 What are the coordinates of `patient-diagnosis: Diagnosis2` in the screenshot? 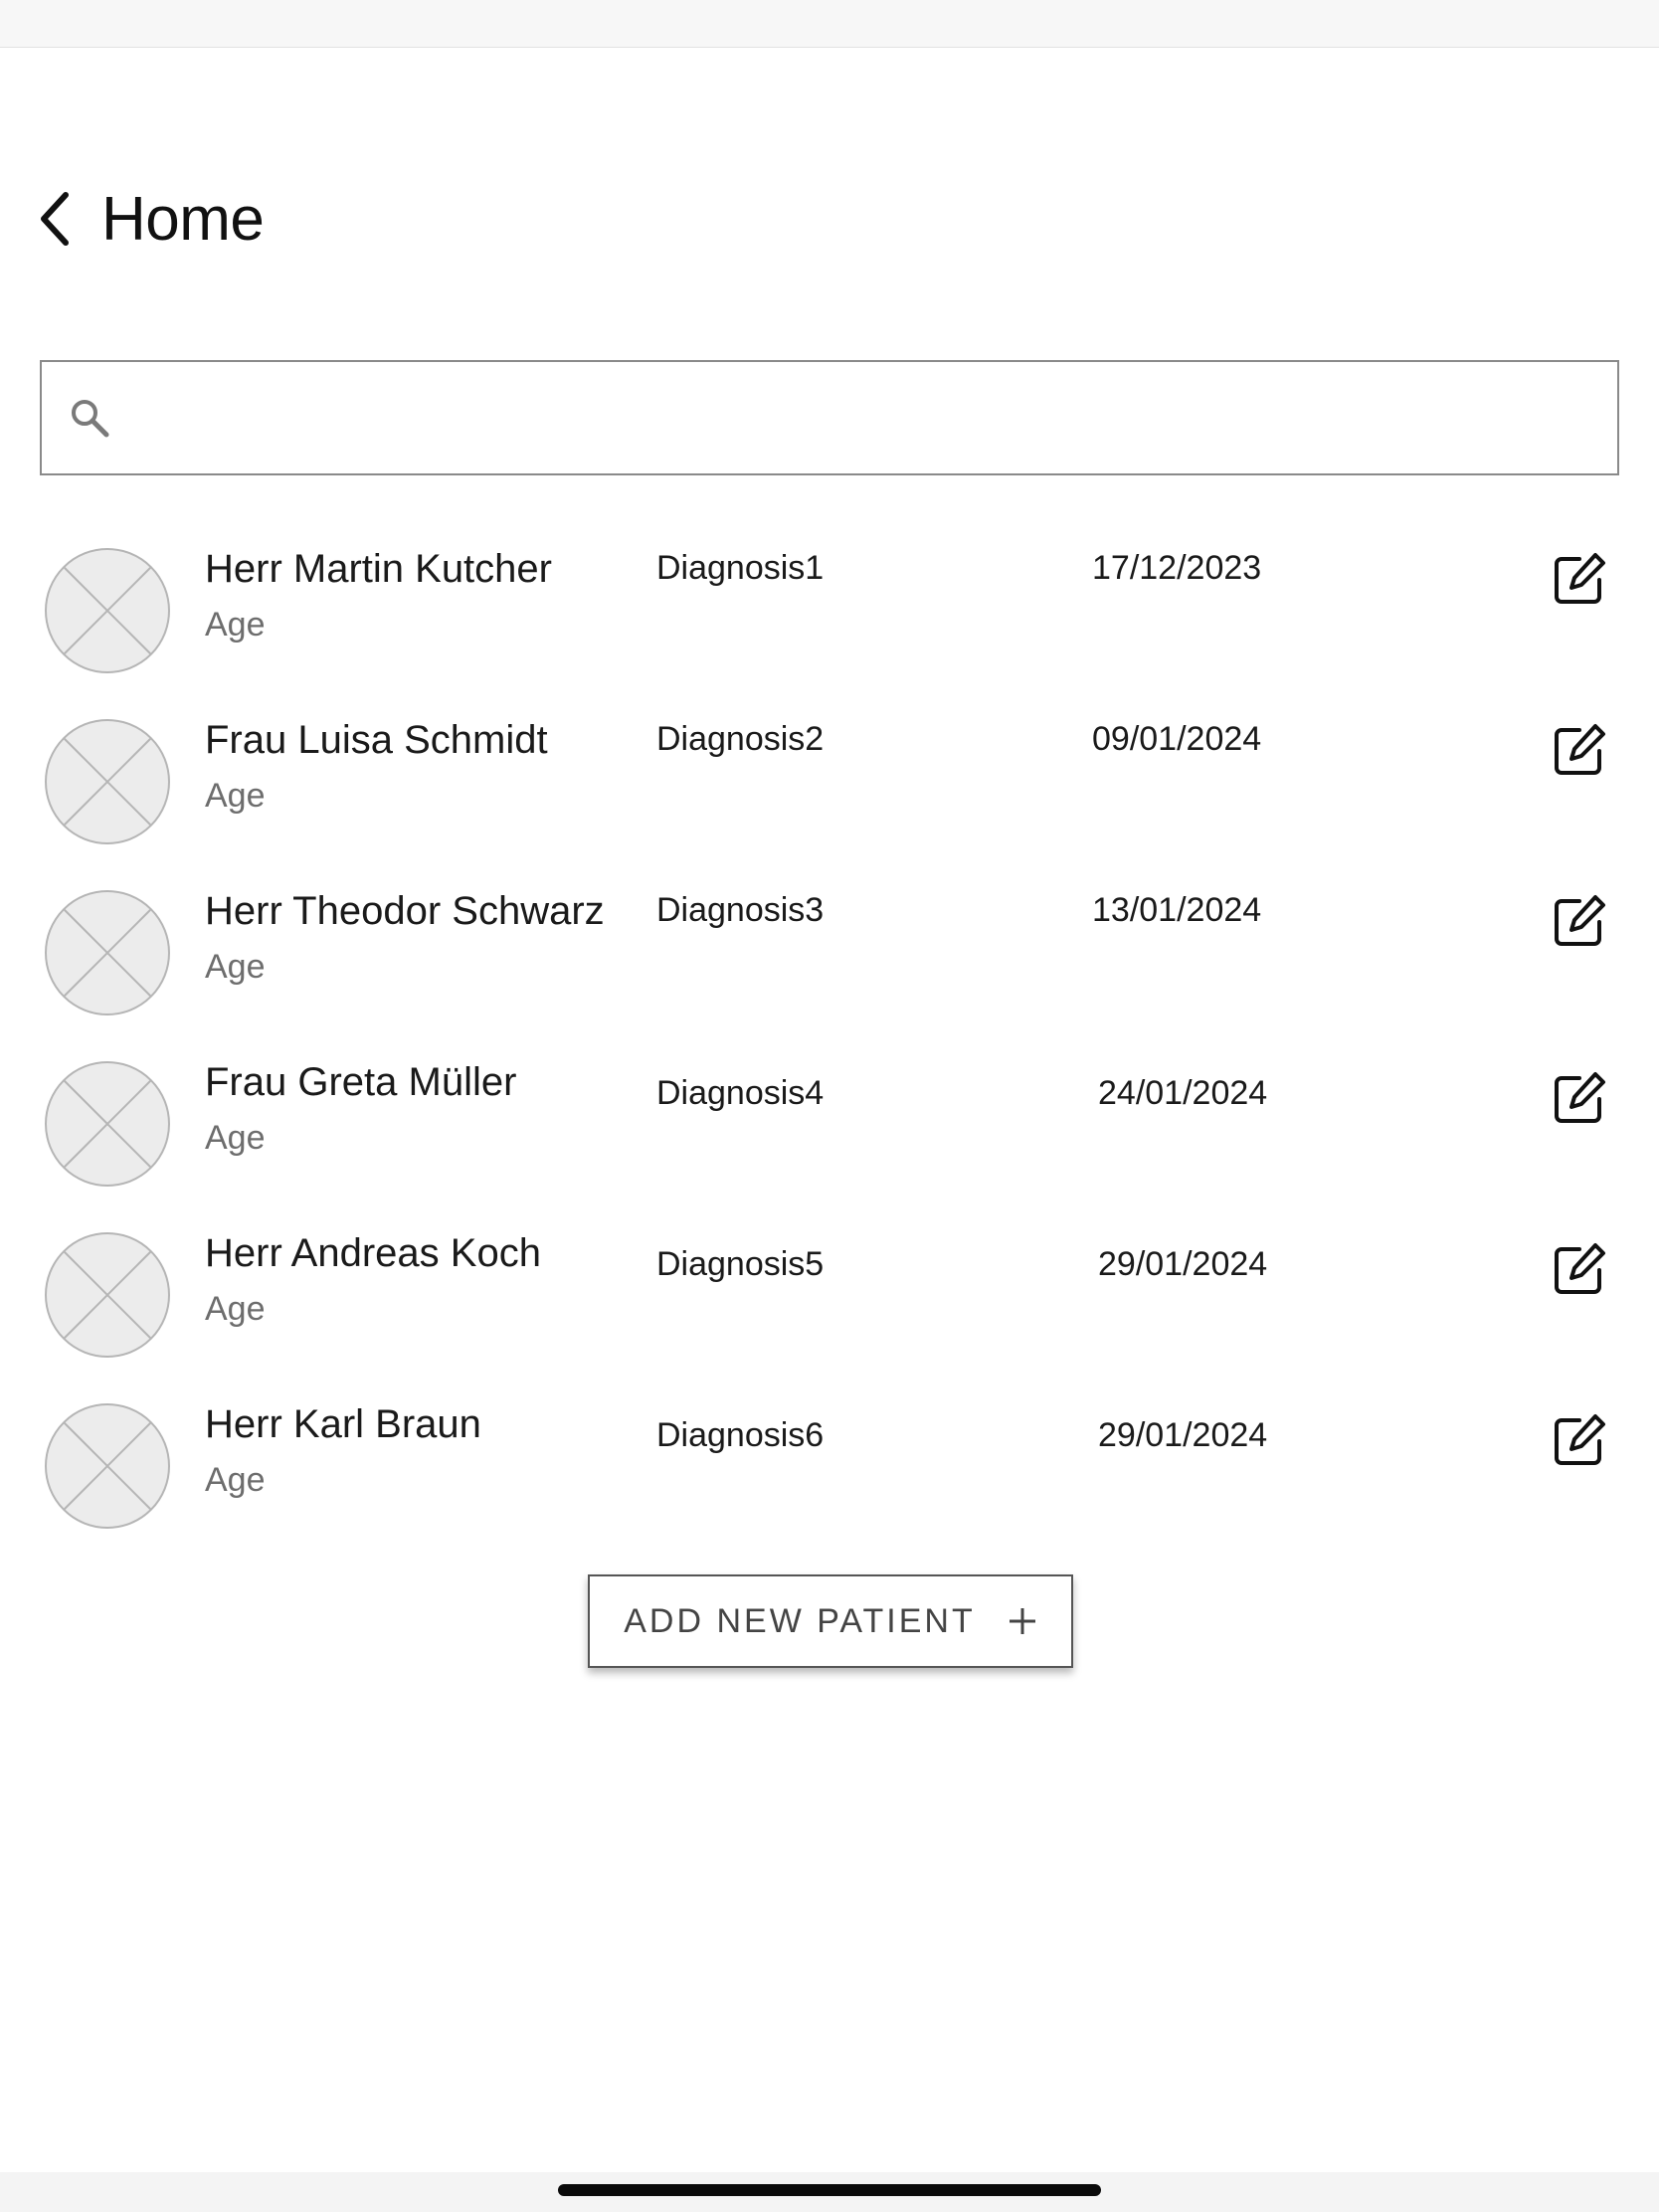 It's located at (740, 739).